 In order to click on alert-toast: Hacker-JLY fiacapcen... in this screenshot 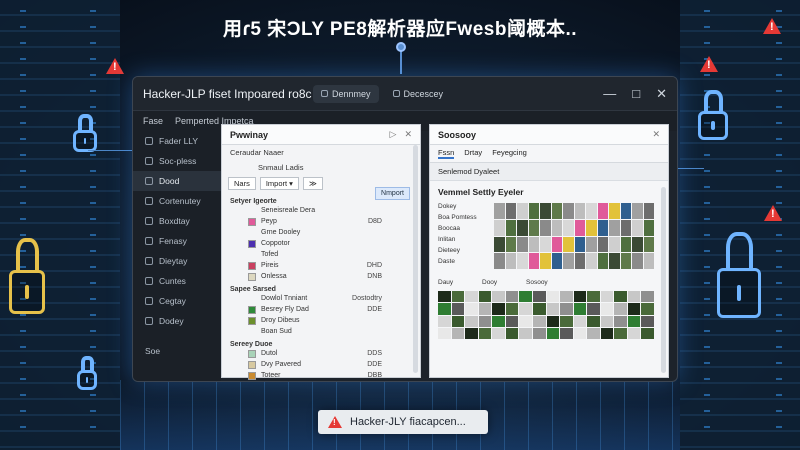, I will do `click(403, 422)`.